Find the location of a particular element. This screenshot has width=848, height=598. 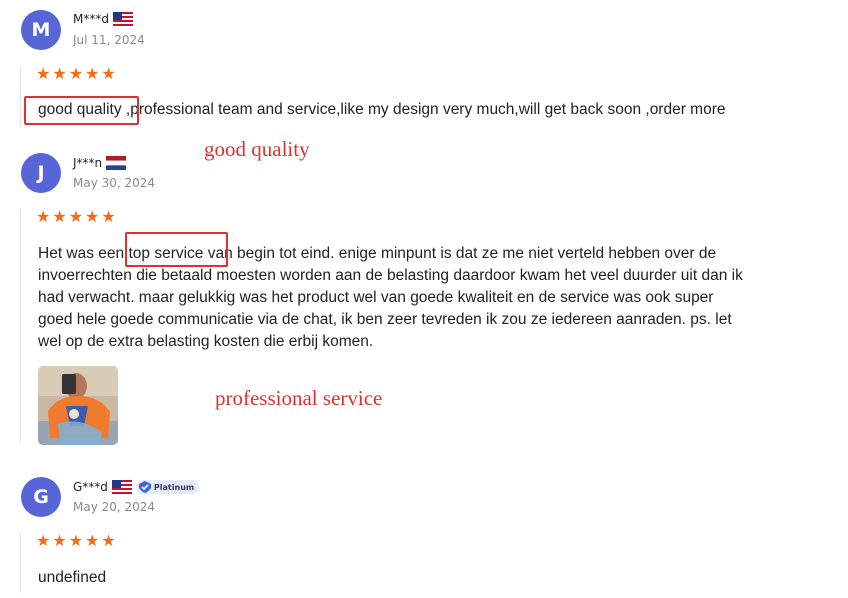

avatar: J is located at coordinates (41, 173).